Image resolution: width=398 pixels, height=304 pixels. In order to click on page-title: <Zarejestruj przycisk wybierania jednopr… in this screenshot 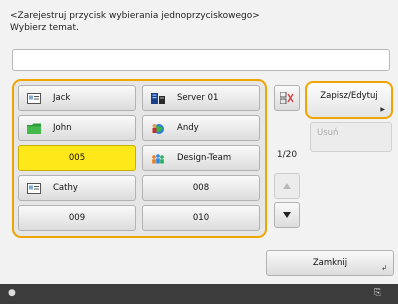, I will do `click(135, 16)`.